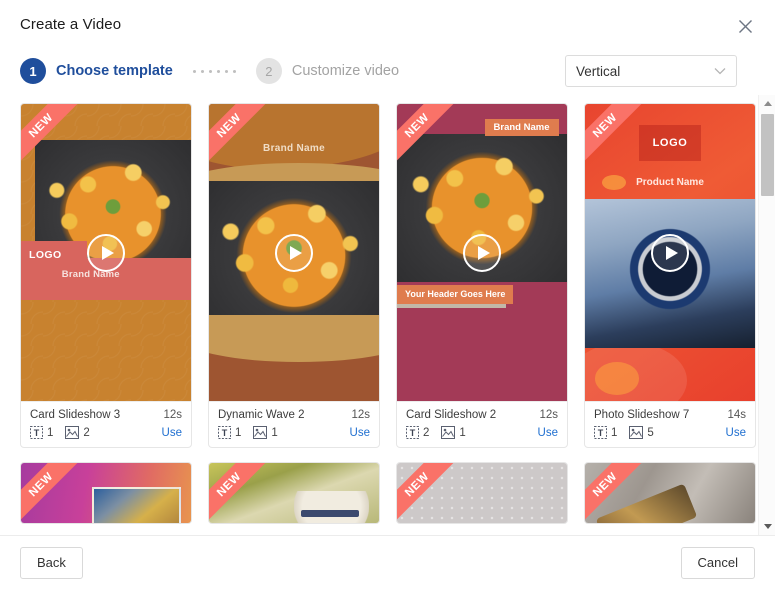 The width and height of the screenshot is (775, 589). I want to click on scrollbar-thumb, so click(767, 155).